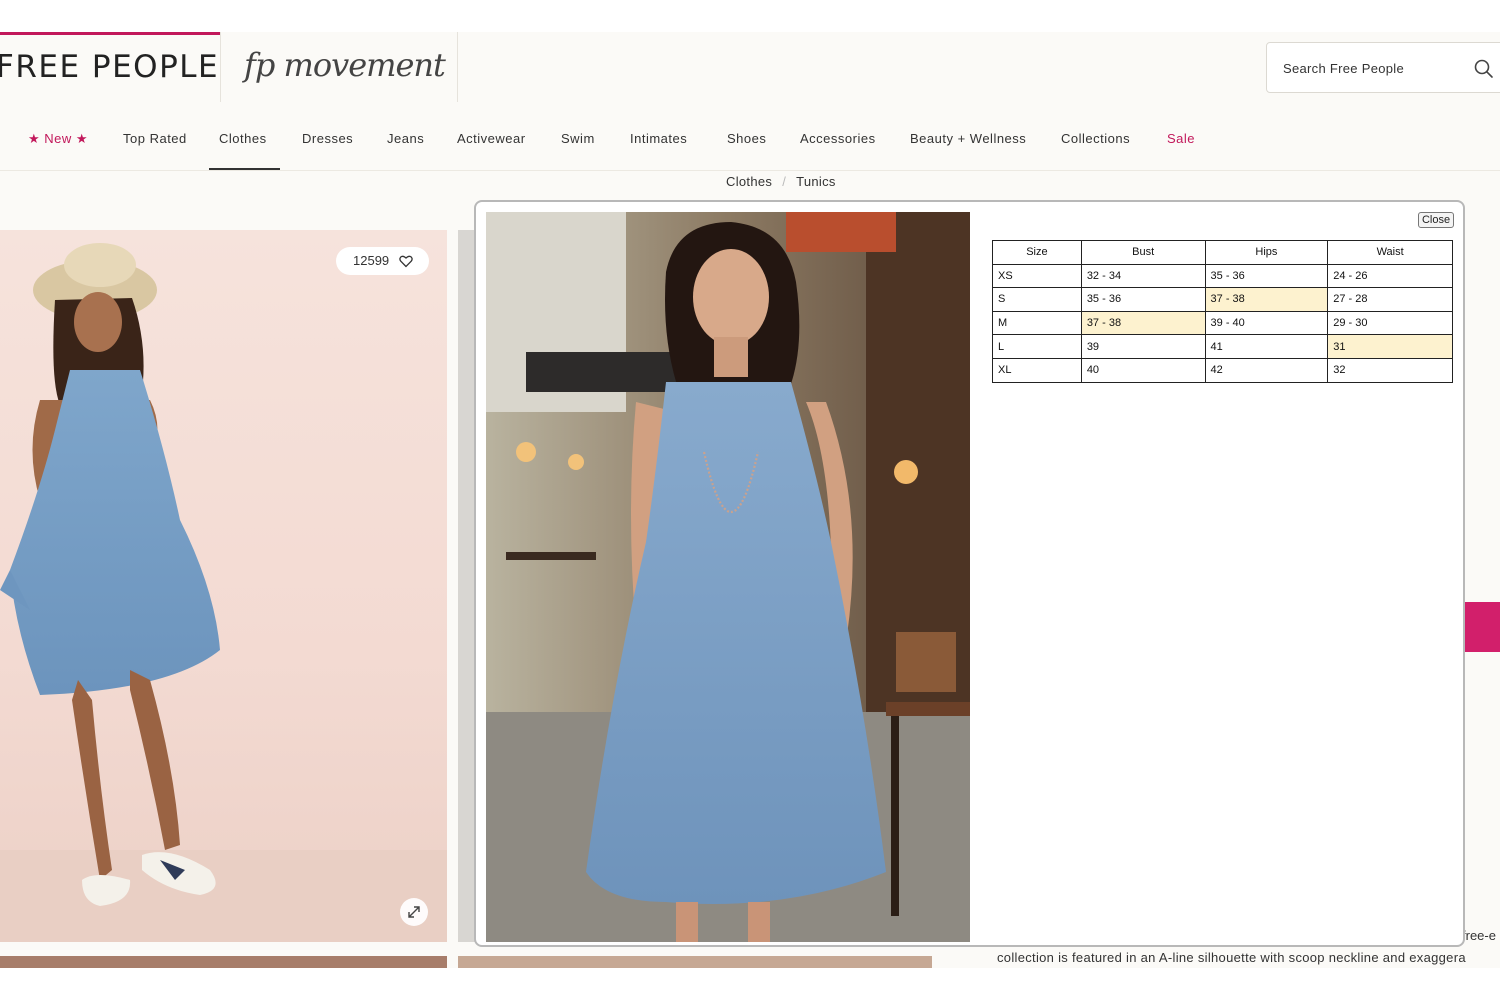 This screenshot has height=1000, width=1500. I want to click on table-header-row: Size Bust Hips Waist, so click(1222, 252).